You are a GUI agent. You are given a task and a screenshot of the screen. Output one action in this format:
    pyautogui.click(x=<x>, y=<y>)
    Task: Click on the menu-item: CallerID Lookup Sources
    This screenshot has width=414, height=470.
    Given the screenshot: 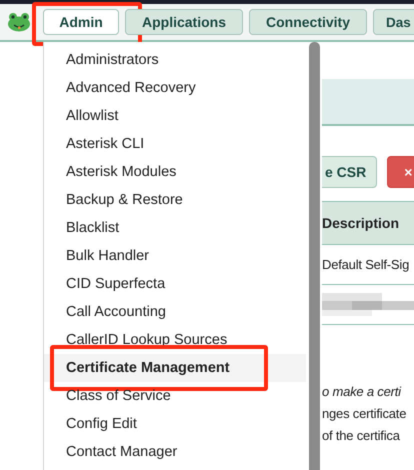 What is the action you would take?
    pyautogui.click(x=175, y=340)
    